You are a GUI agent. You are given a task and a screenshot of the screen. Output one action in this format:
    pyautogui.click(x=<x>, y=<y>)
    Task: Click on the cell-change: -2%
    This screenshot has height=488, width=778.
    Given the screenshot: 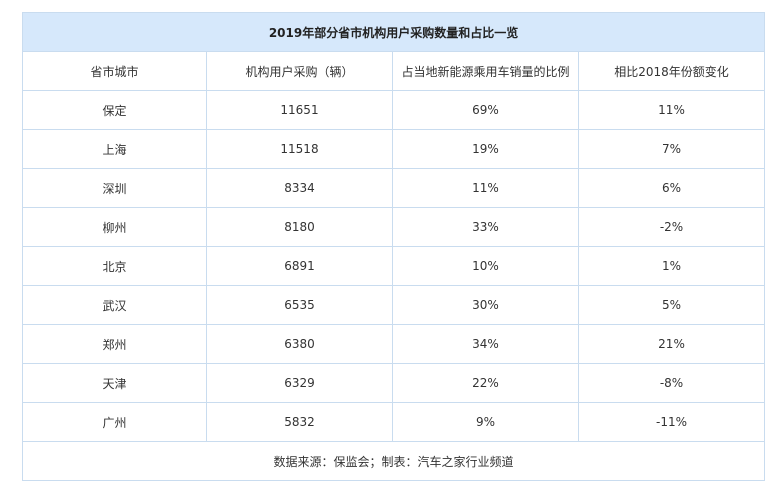 What is the action you would take?
    pyautogui.click(x=671, y=227)
    